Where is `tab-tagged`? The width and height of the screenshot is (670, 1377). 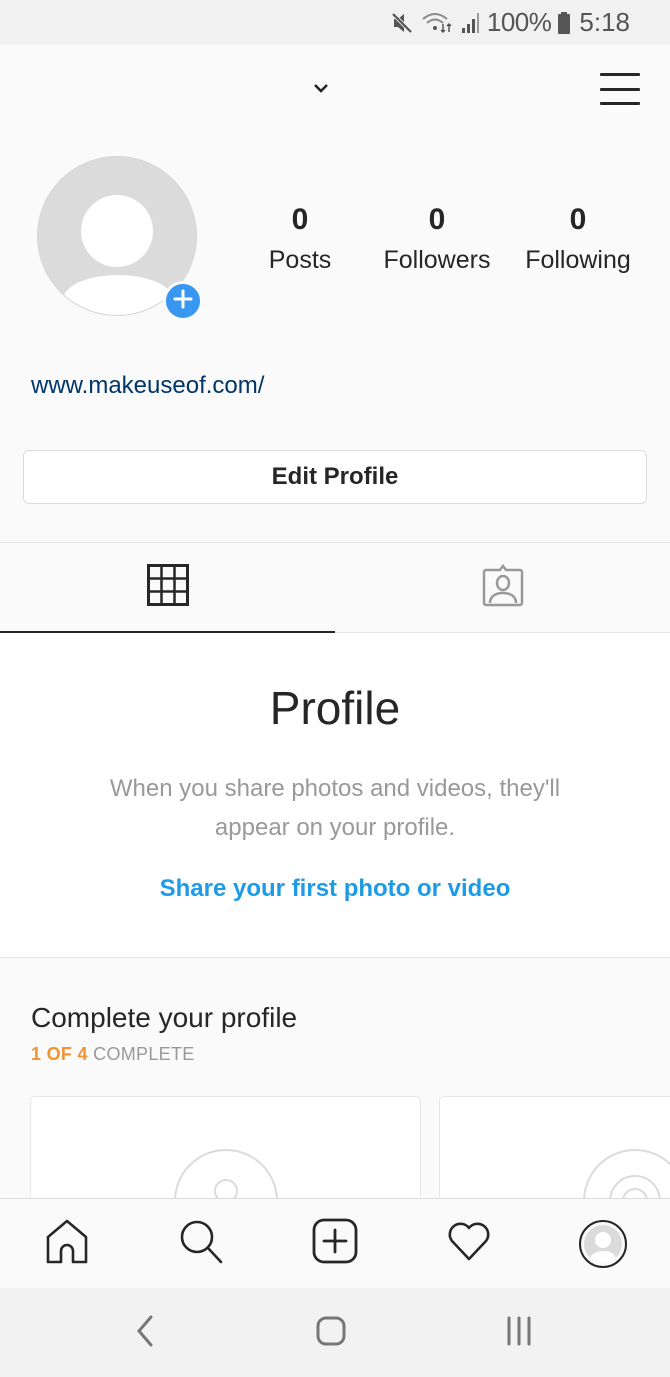 tab-tagged is located at coordinates (502, 587).